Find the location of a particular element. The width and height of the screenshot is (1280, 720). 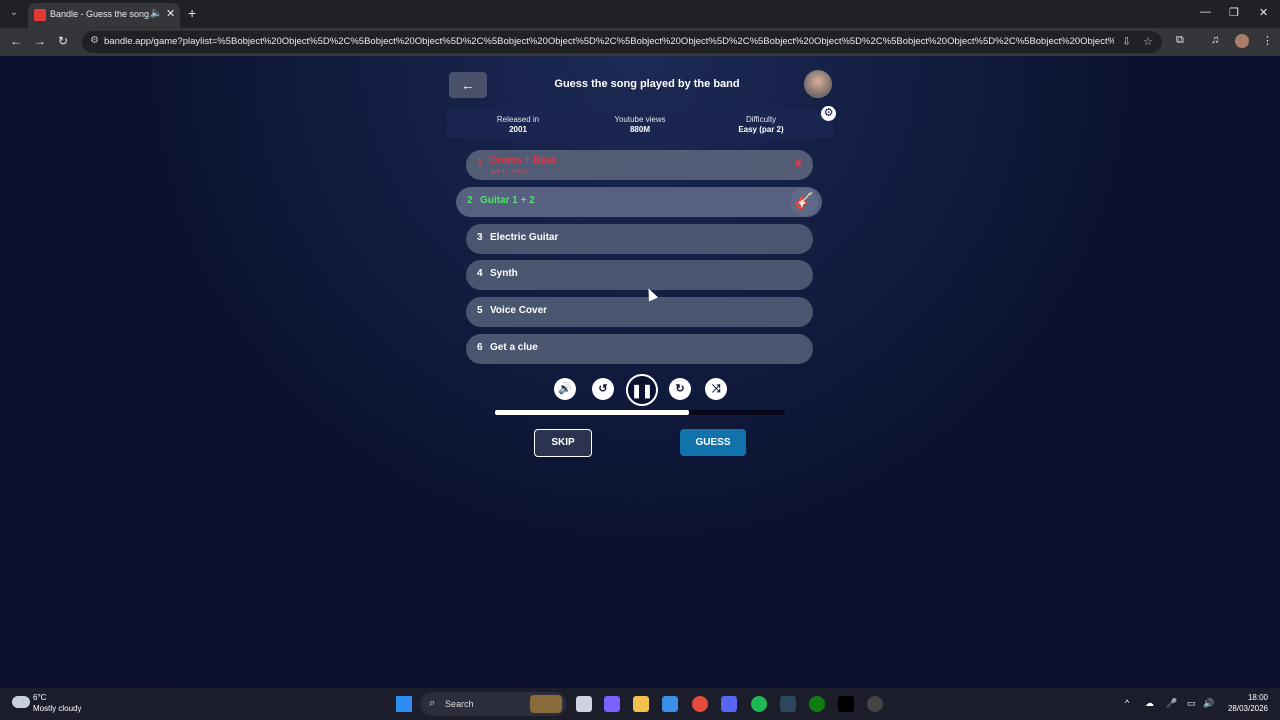

steam-icon is located at coordinates (788, 704).